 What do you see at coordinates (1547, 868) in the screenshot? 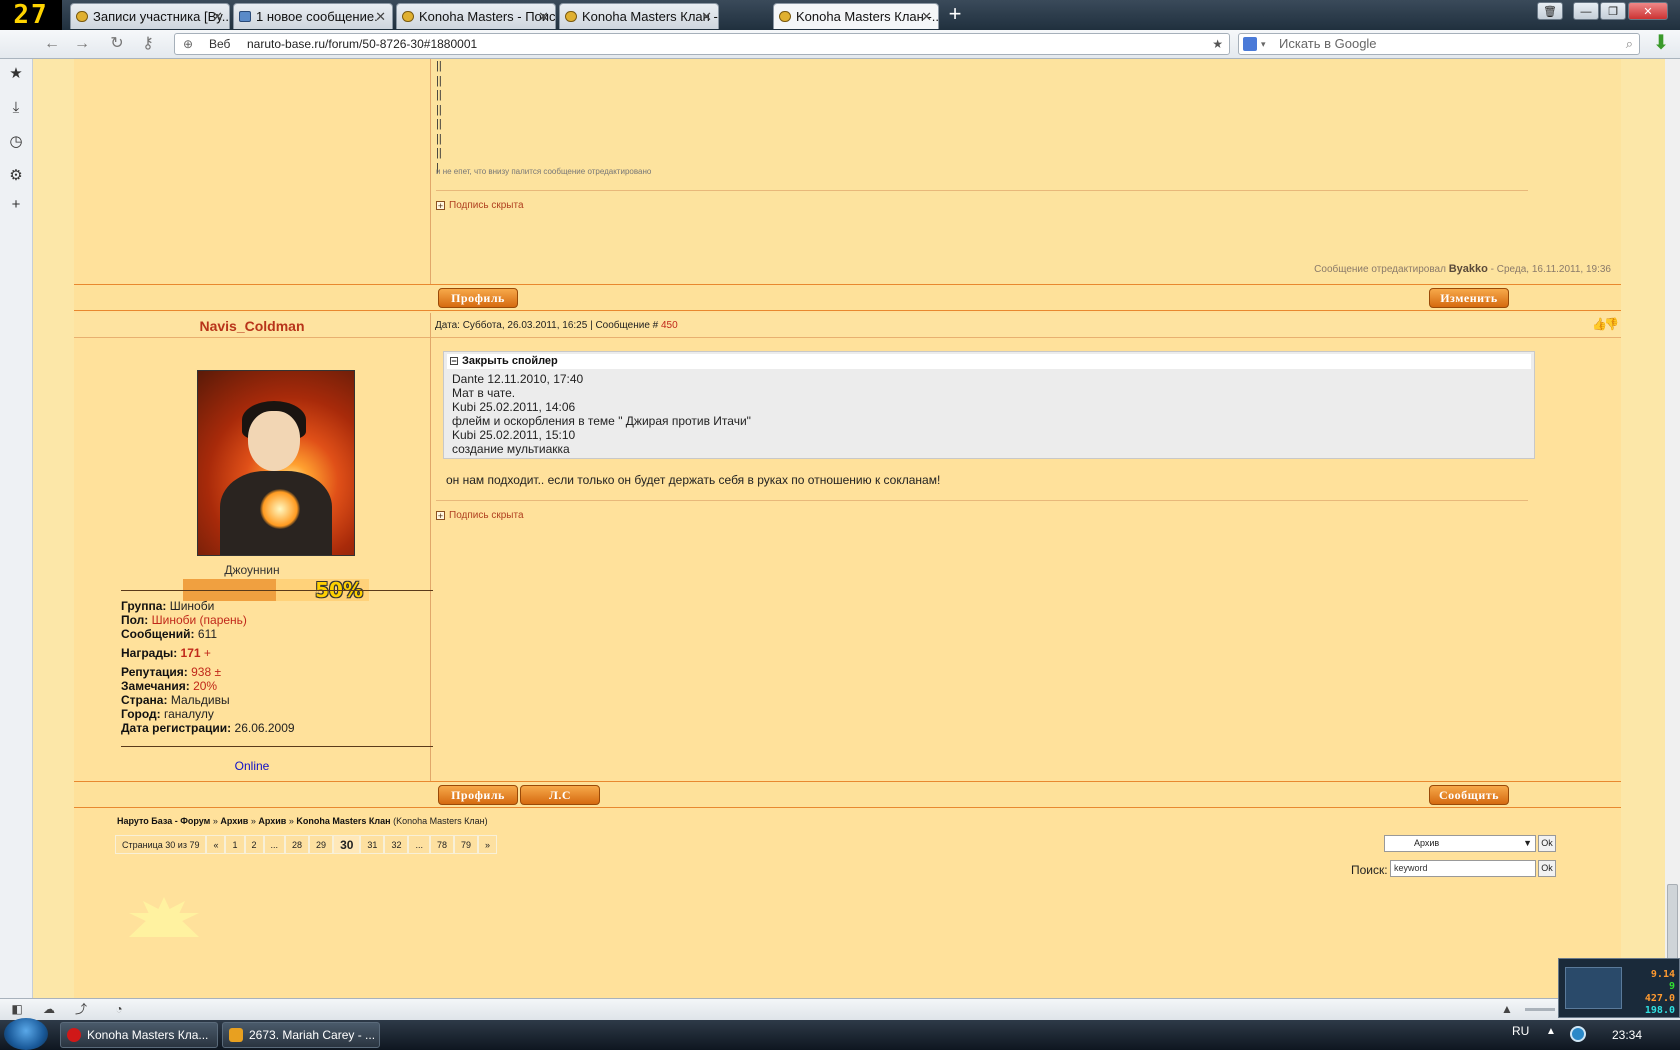
I see `forum-search-ok-button: Ok` at bounding box center [1547, 868].